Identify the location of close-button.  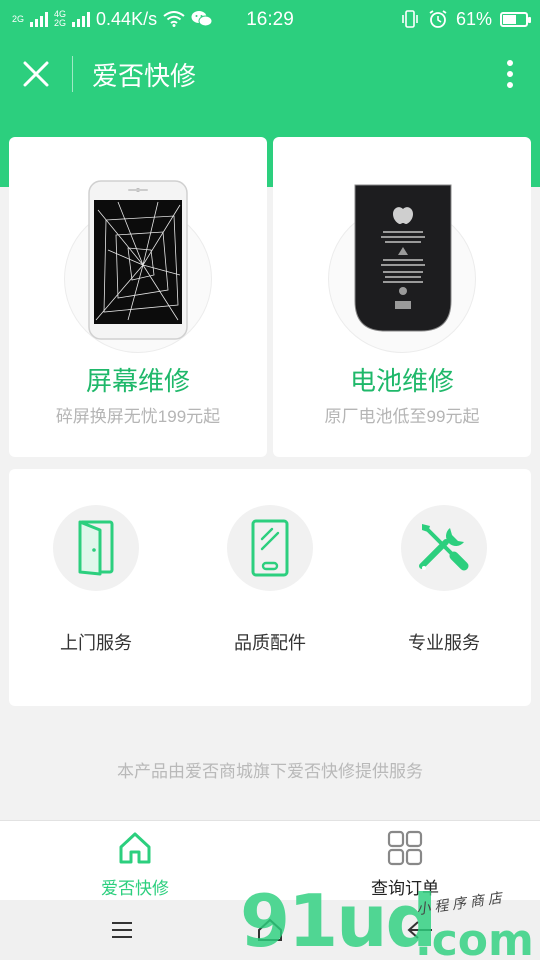
(36, 74).